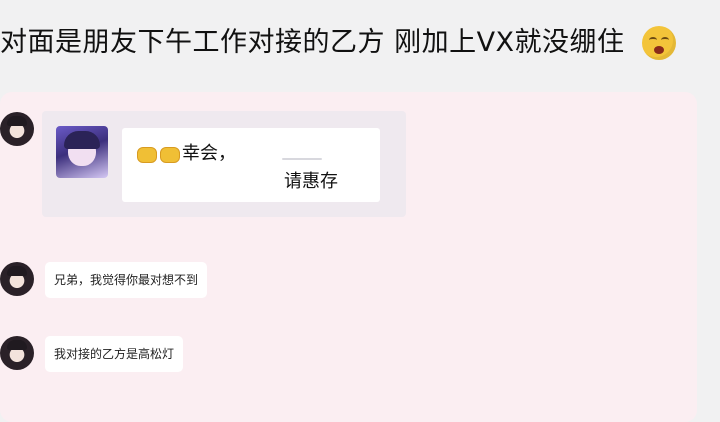  I want to click on chat-message-bubble: 我对接的乙方是高松灯, so click(114, 354).